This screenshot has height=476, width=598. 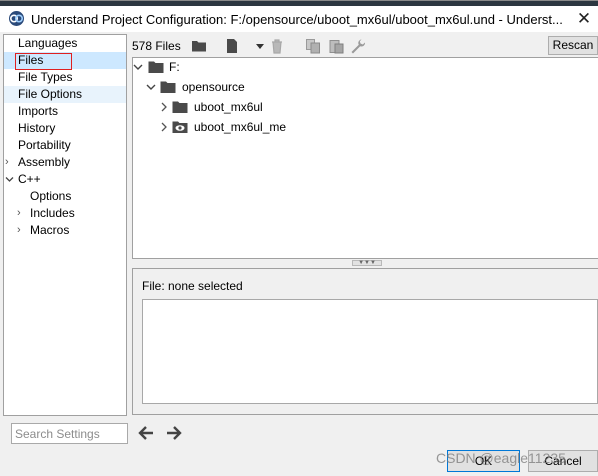 I want to click on sidebar-item-file-options: File Options, so click(x=65, y=94).